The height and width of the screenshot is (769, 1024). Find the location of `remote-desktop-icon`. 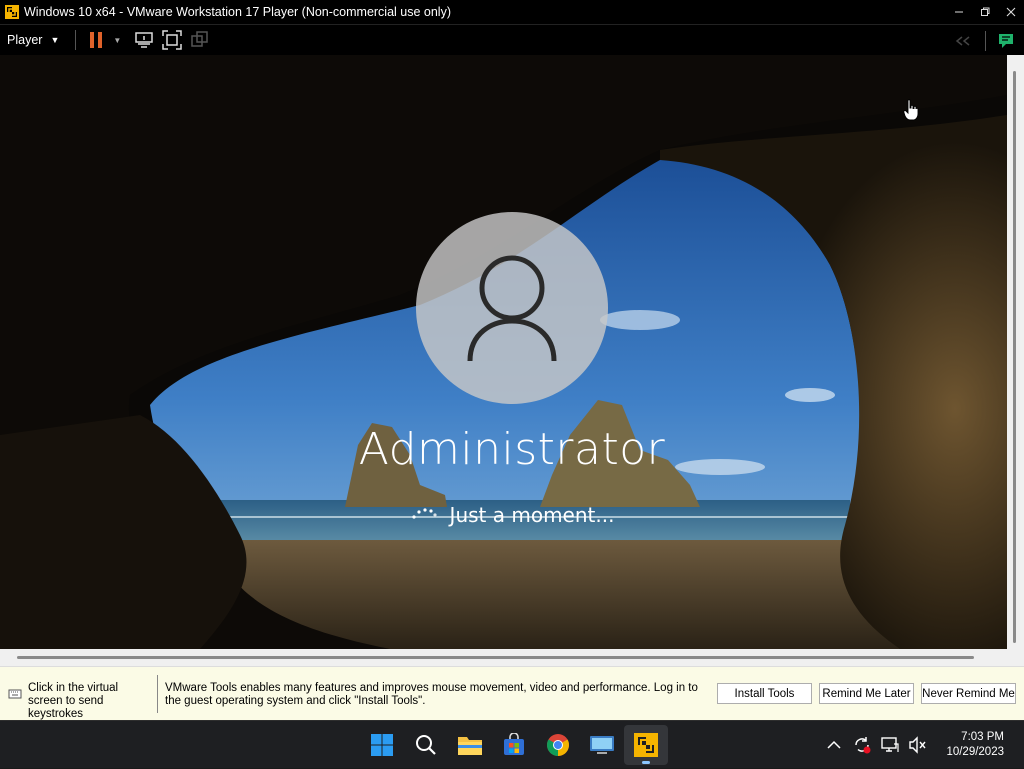

remote-desktop-icon is located at coordinates (602, 745).